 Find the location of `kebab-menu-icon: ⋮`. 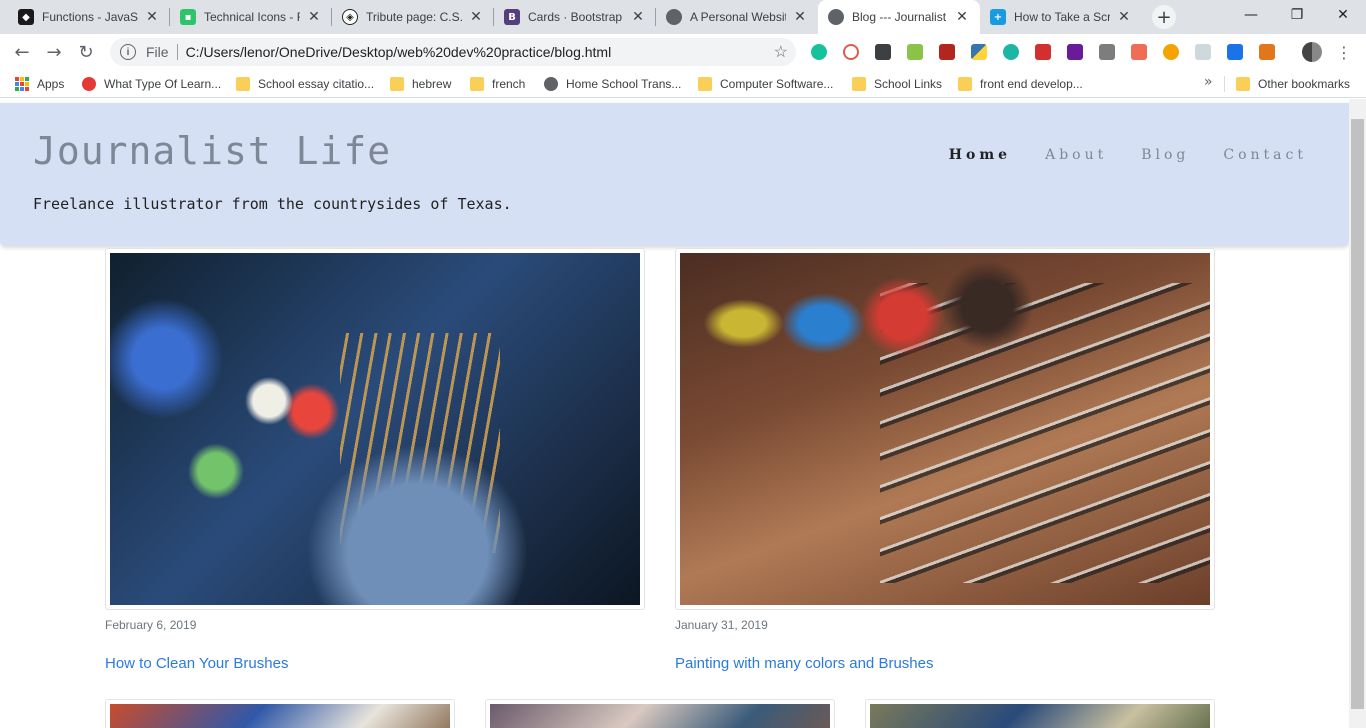

kebab-menu-icon: ⋮ is located at coordinates (1344, 52).